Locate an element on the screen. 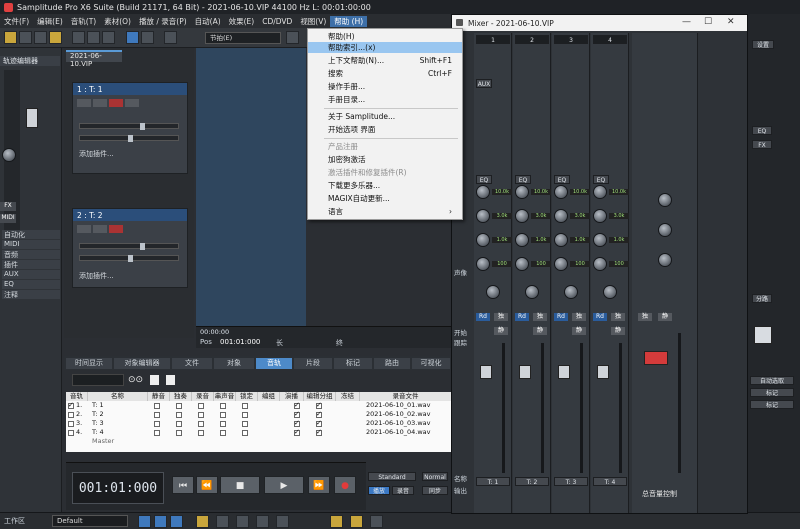  tab-time-display: 时间显示 is located at coordinates (89, 363).